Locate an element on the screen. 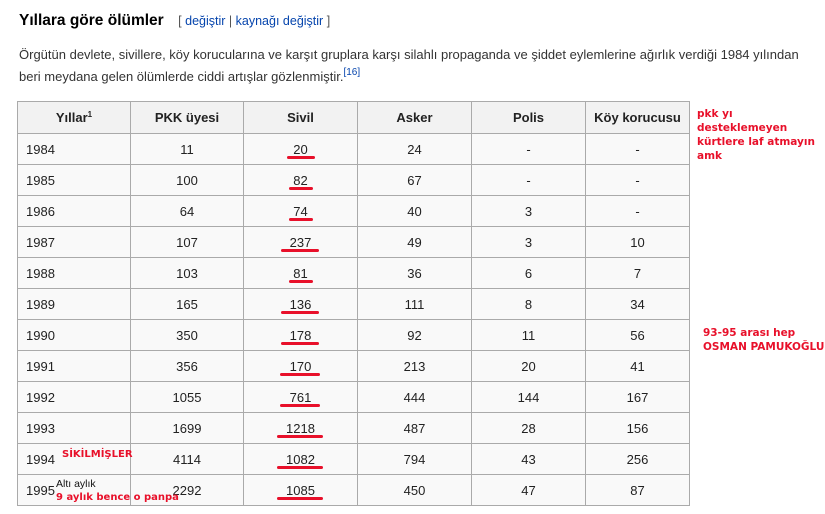 The width and height of the screenshot is (825, 514). civil-number: 82 is located at coordinates (300, 180).